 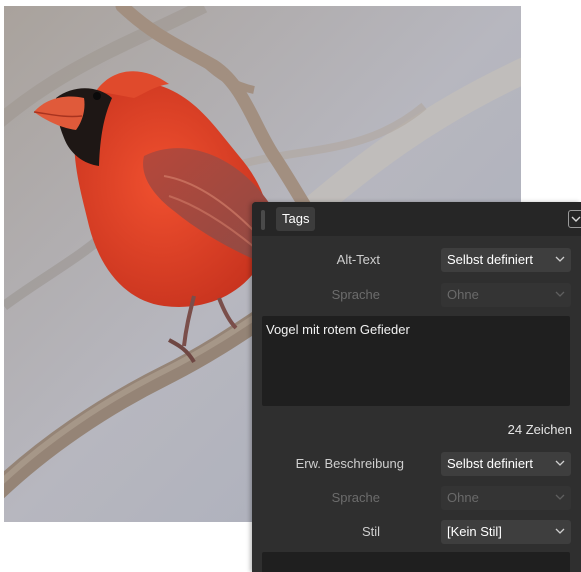 I want to click on alt-text-textarea: Vogel mit rotem Gefieder, so click(x=416, y=361).